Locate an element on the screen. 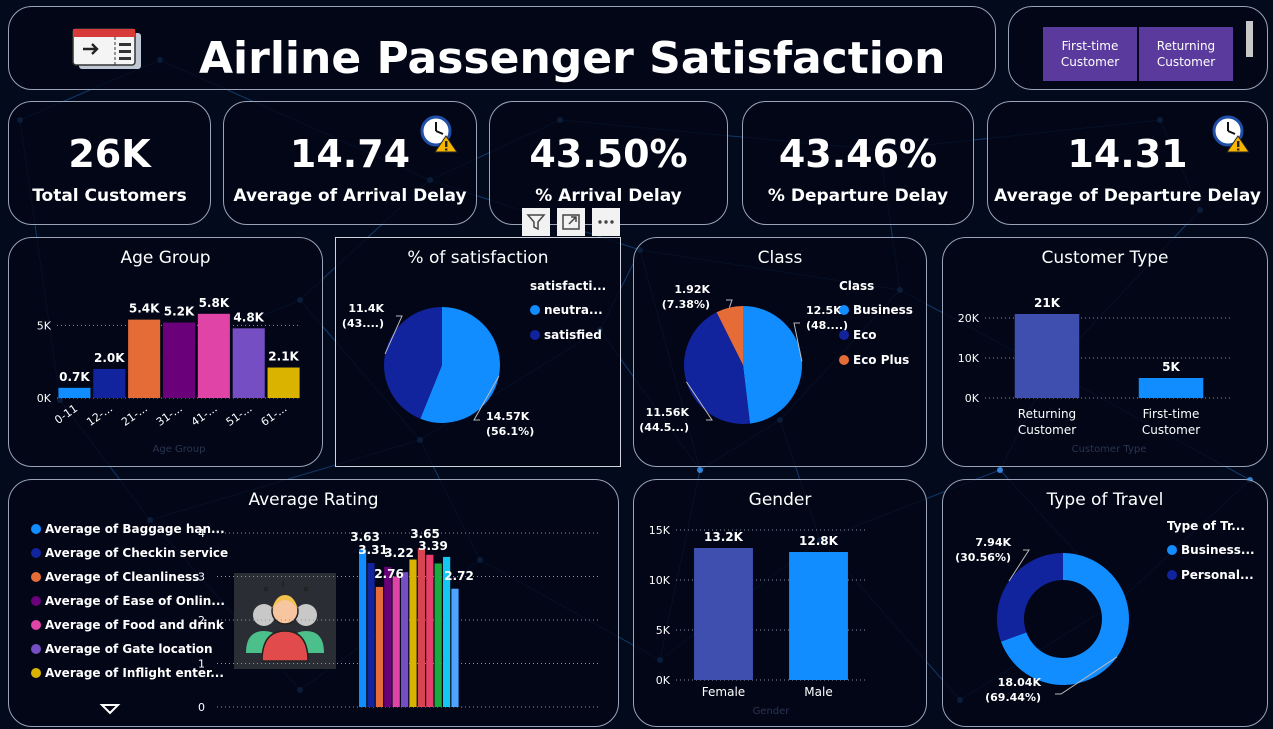 This screenshot has height=729, width=1273. kpi-value: 43.46% is located at coordinates (858, 154).